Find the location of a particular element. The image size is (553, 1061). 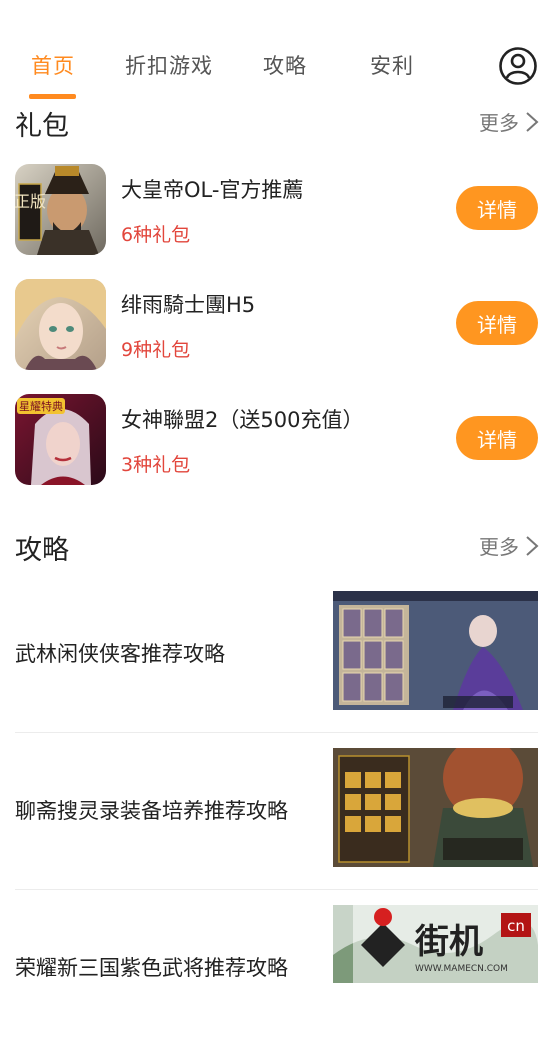

user-profile-icon is located at coordinates (518, 66).